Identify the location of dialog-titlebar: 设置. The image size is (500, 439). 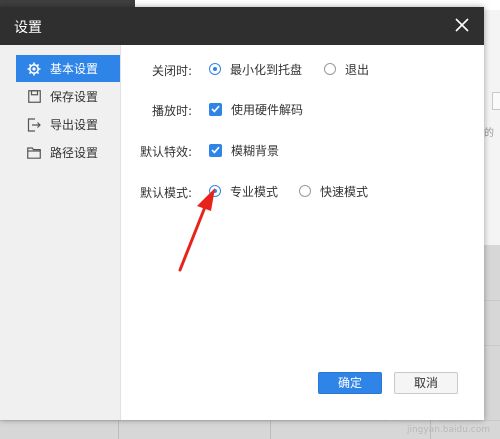
(242, 26).